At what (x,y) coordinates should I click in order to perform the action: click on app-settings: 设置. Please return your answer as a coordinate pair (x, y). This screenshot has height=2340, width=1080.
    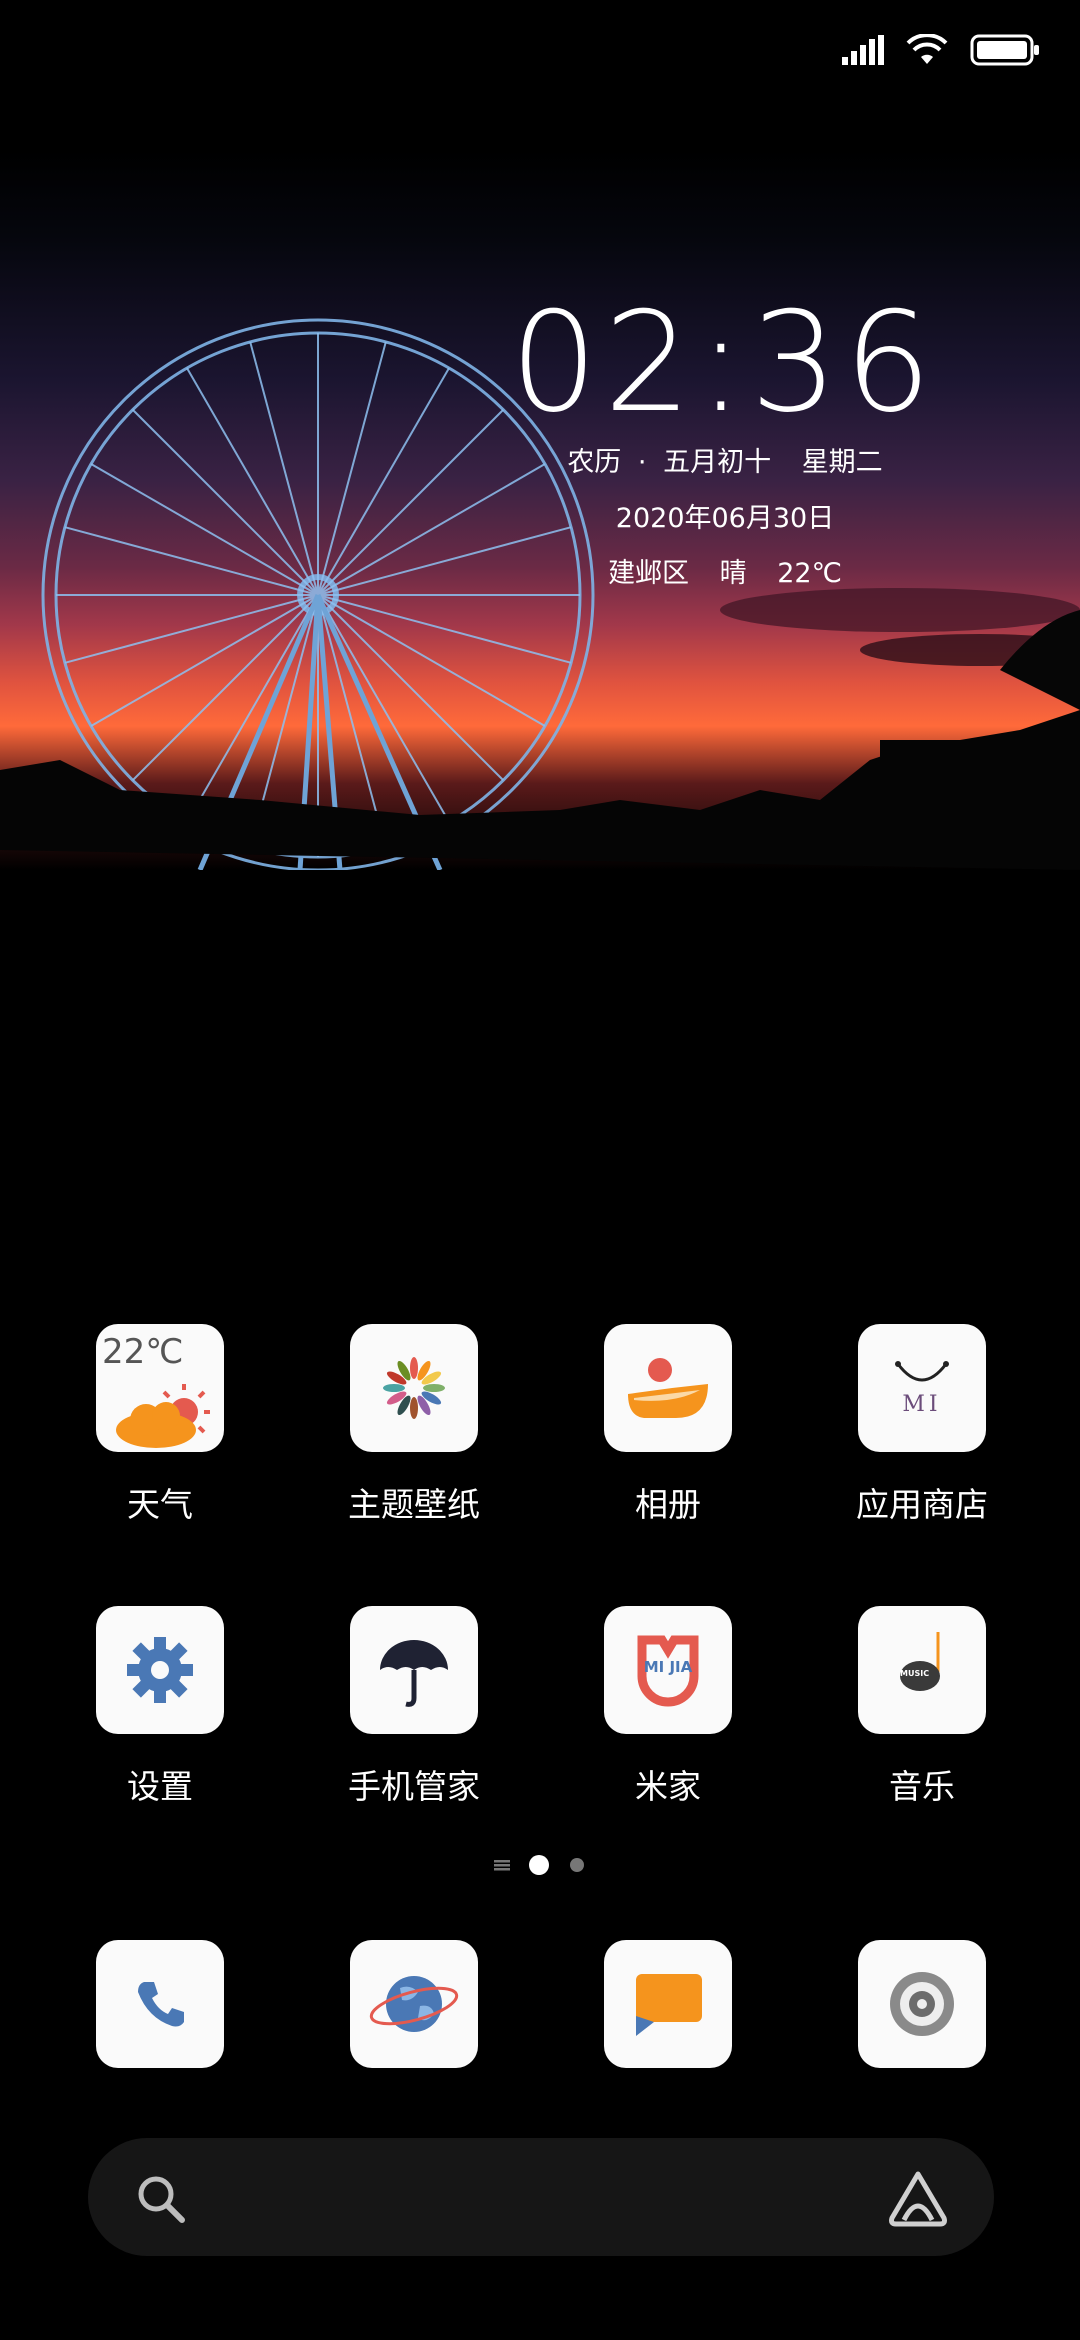
    Looking at the image, I should click on (160, 1707).